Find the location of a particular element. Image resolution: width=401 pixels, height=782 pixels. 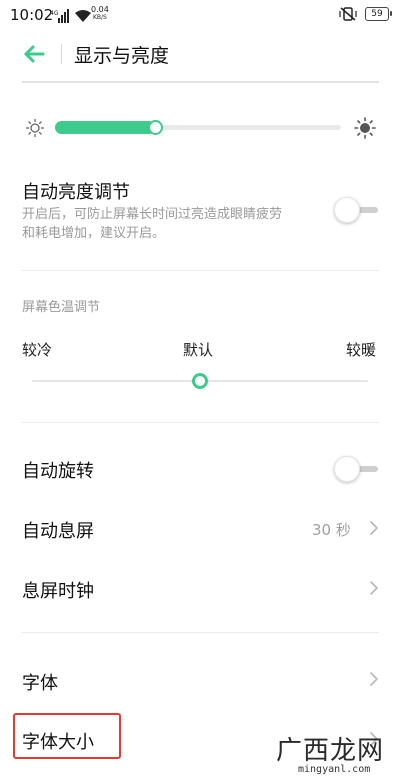

color-temp-cool-label: 较冷 is located at coordinates (37, 350).